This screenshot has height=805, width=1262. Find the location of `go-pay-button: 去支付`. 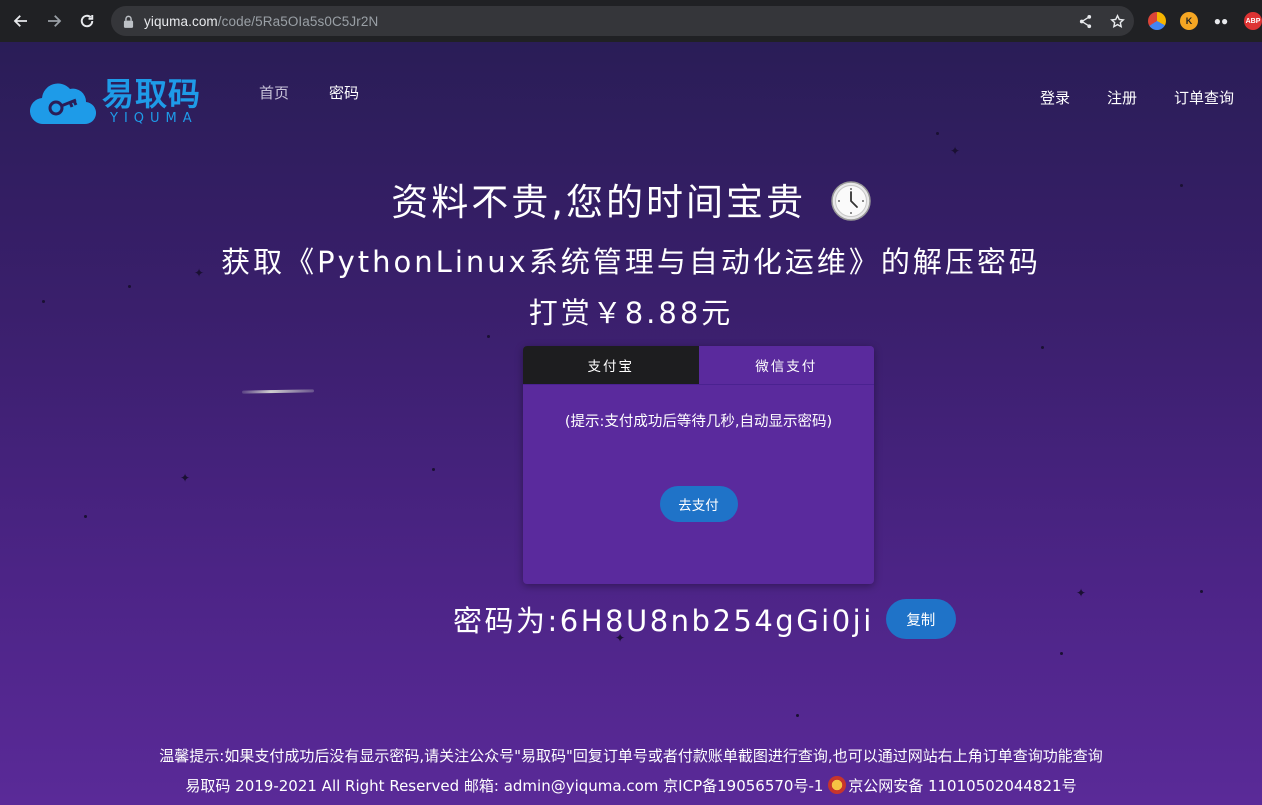

go-pay-button: 去支付 is located at coordinates (698, 504).